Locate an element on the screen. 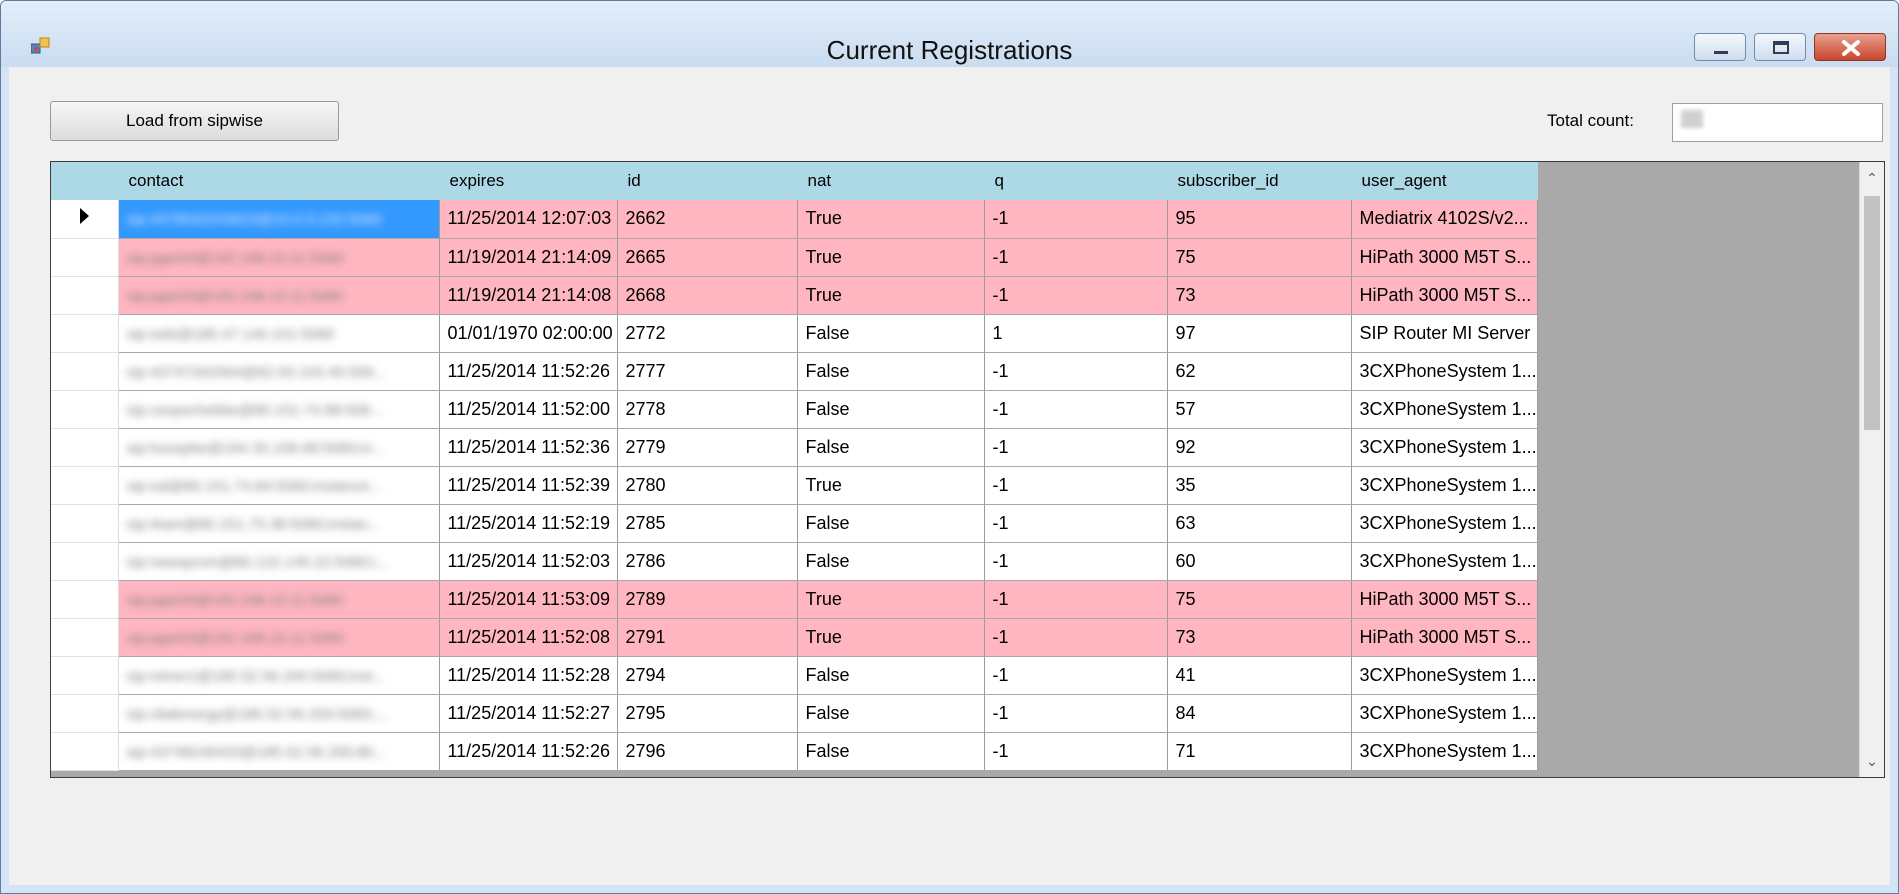 Image resolution: width=1899 pixels, height=894 pixels. cell-id: 2785 is located at coordinates (707, 523).